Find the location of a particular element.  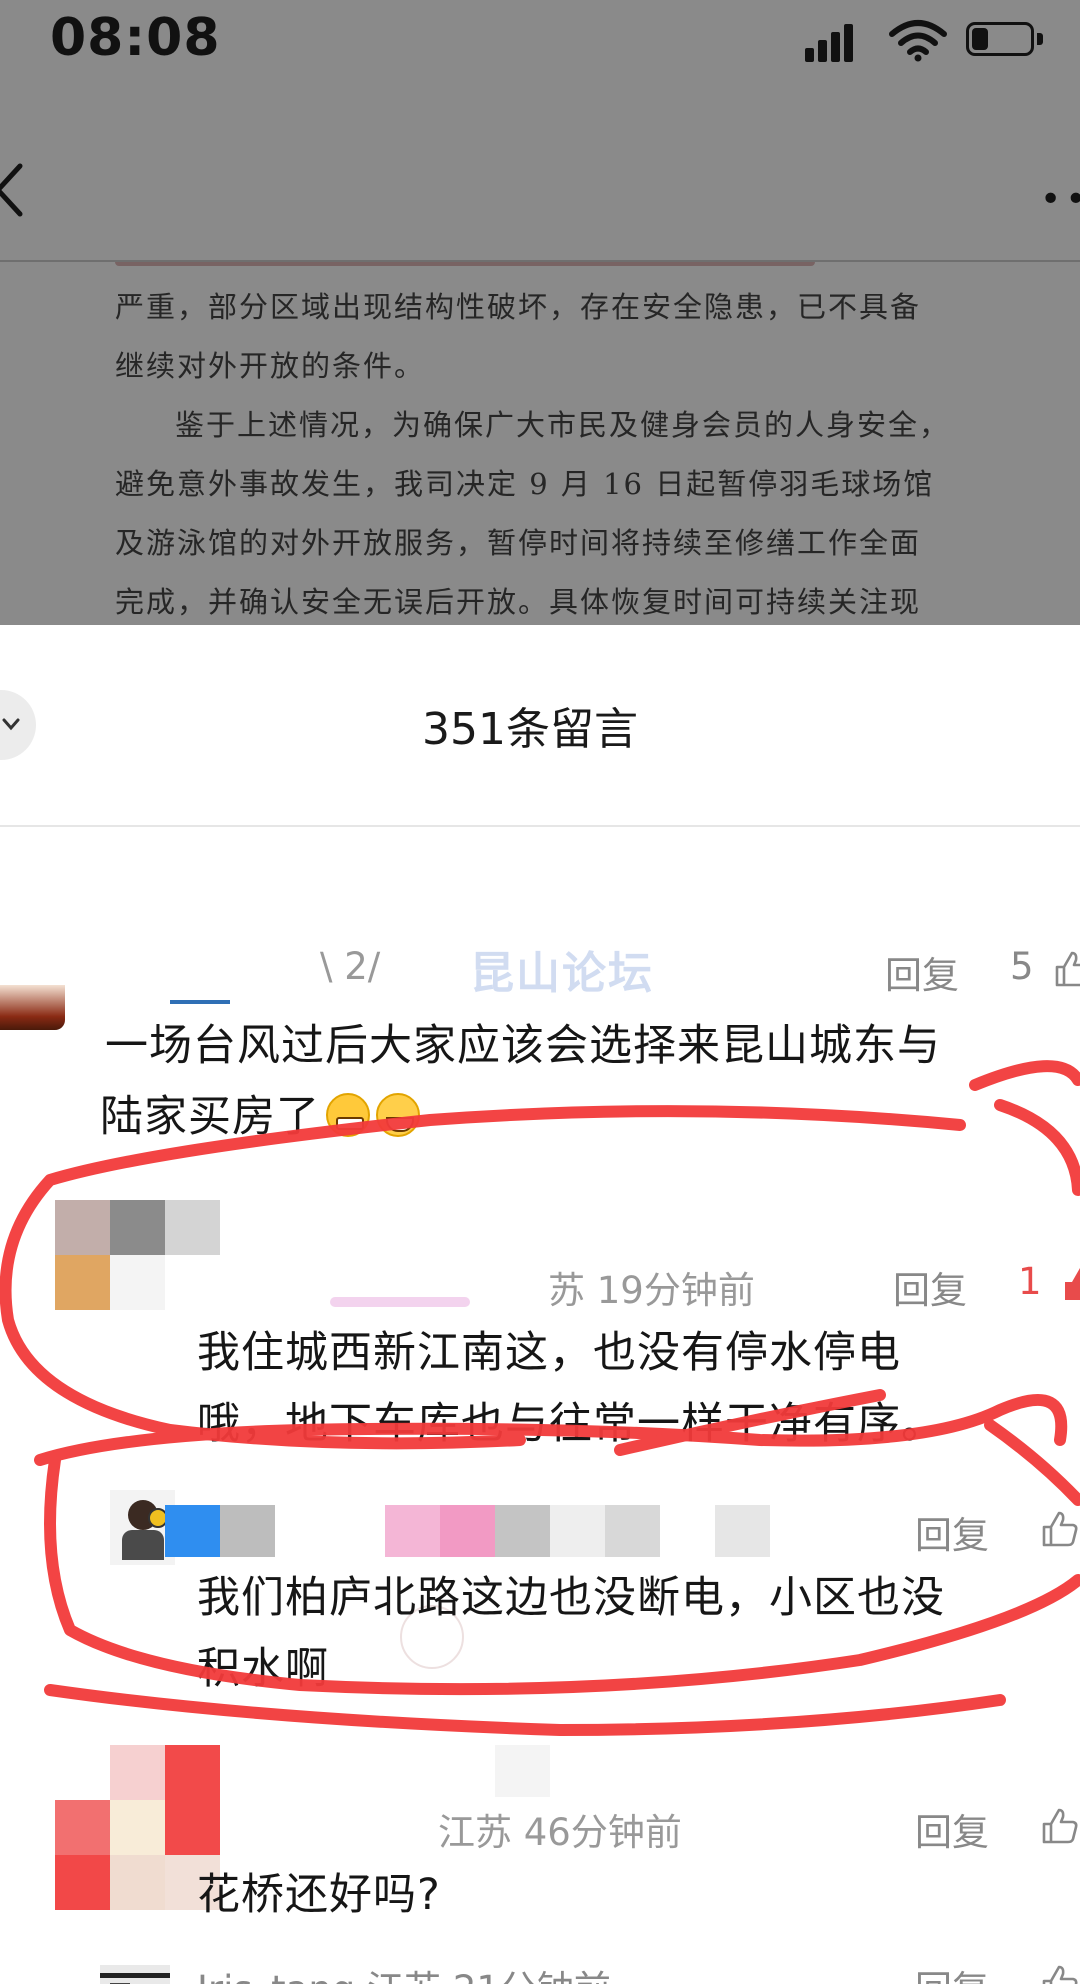

laugh-cry-emoji-icon is located at coordinates (398, 1115).